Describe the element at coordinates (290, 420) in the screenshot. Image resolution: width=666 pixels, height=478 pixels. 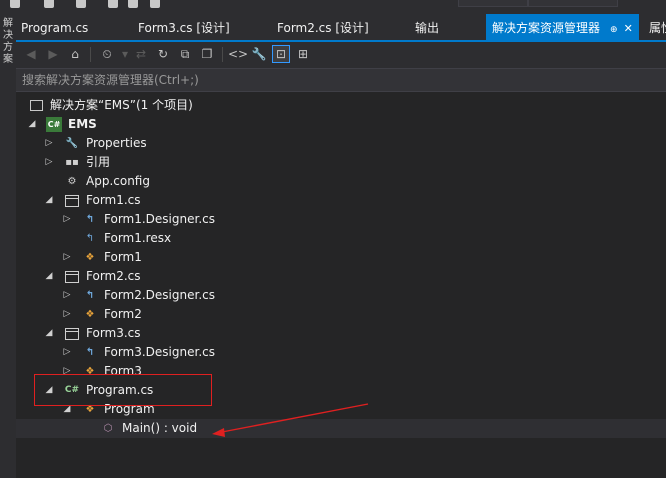
I see `annotation-arrow` at that location.